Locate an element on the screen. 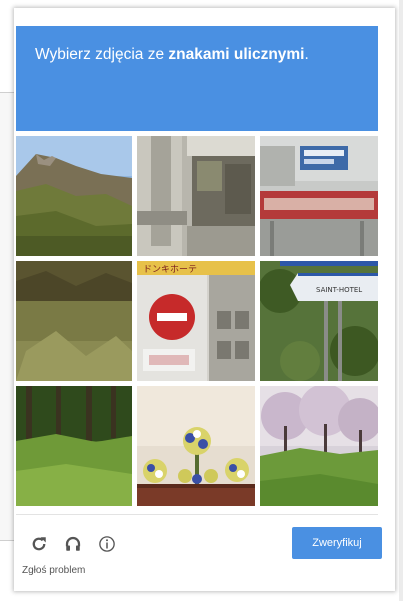 The width and height of the screenshot is (403, 601). headphones-icon is located at coordinates (73, 544).